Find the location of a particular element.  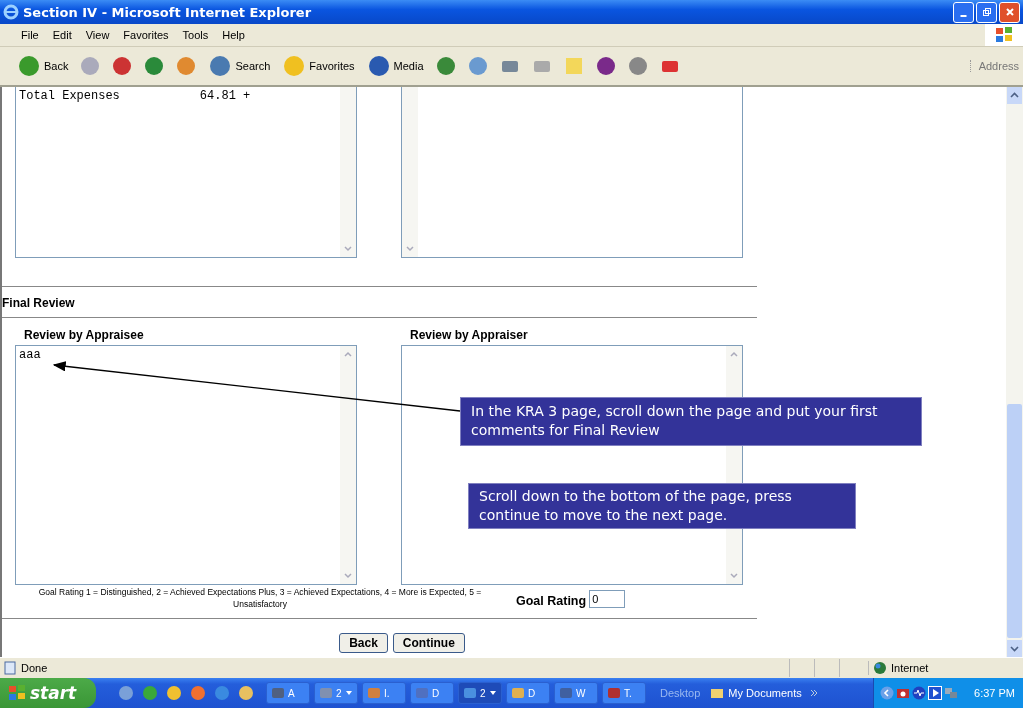

toolbar-button: Search is located at coordinates (239, 66).